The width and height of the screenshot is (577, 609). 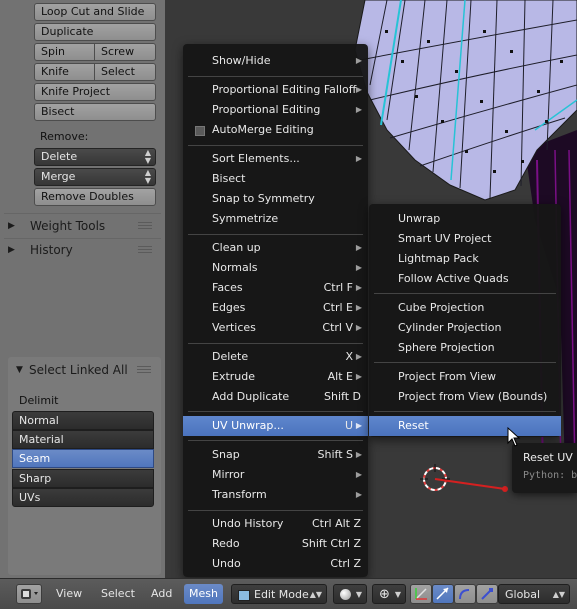 What do you see at coordinates (125, 52) in the screenshot?
I see `screw-button: Screw` at bounding box center [125, 52].